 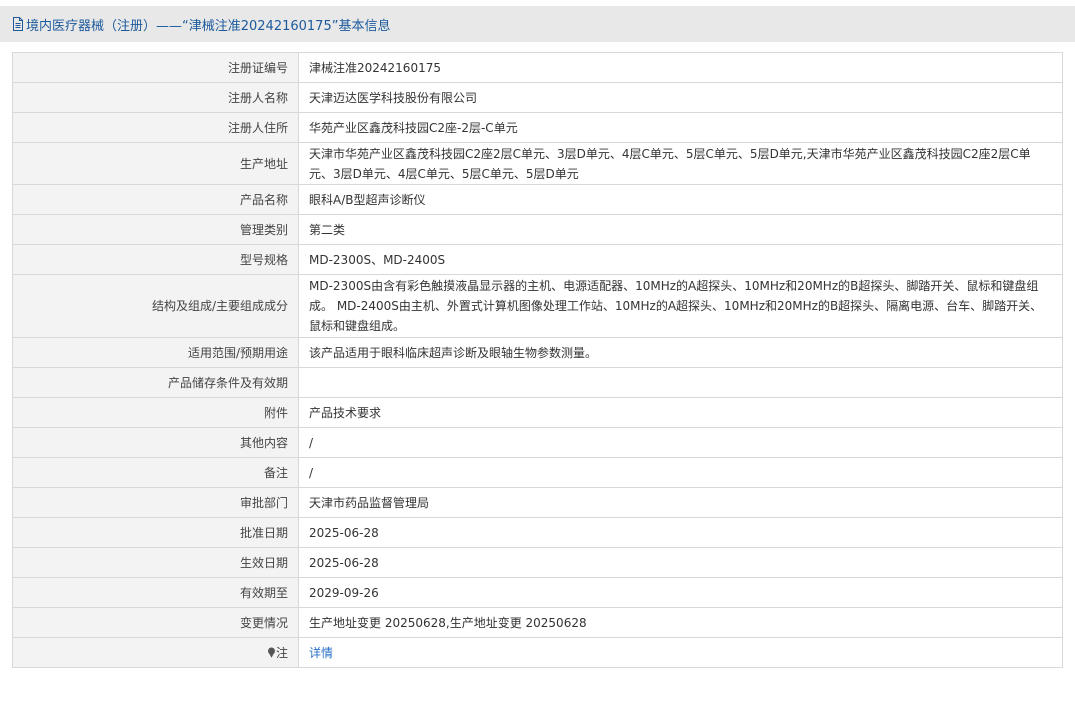 I want to click on table-row: 管理类别 第二类, so click(x=537, y=229).